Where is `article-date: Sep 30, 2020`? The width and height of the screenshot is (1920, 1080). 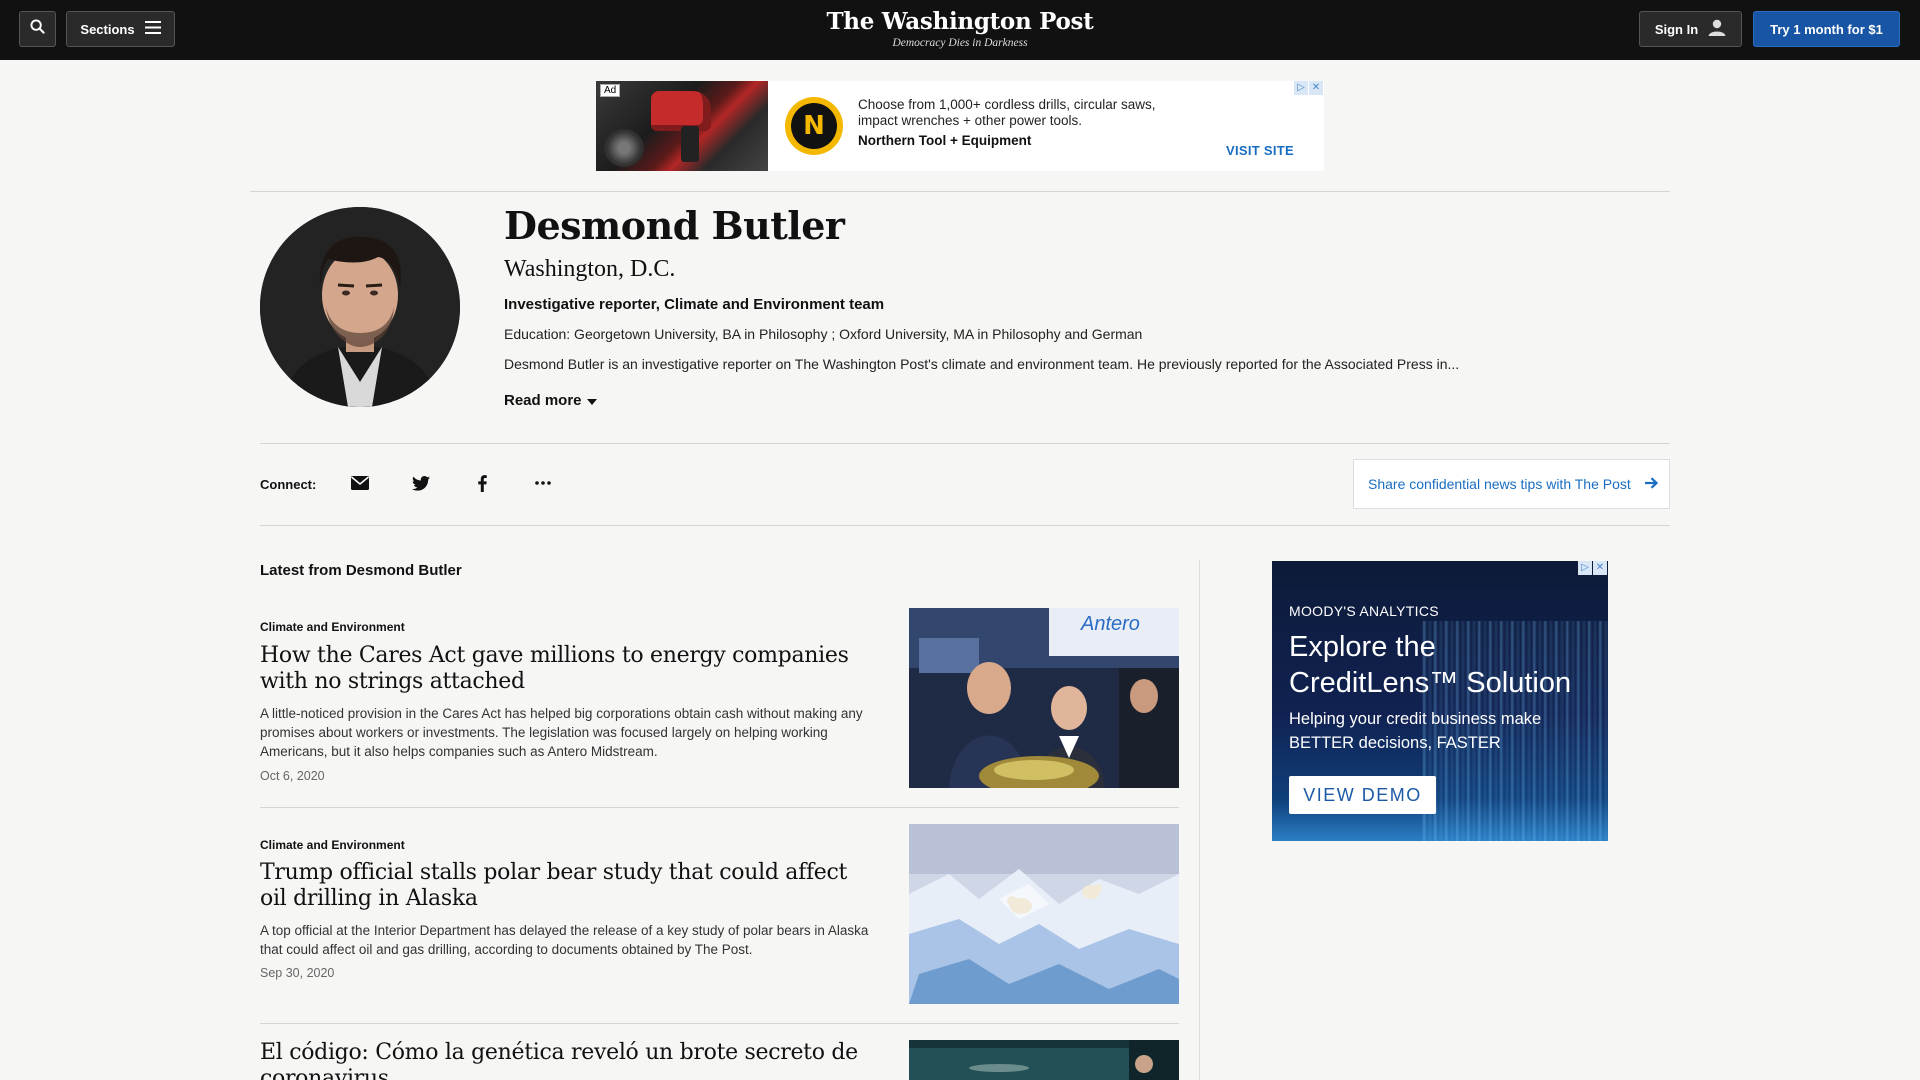 article-date: Sep 30, 2020 is located at coordinates (297, 973).